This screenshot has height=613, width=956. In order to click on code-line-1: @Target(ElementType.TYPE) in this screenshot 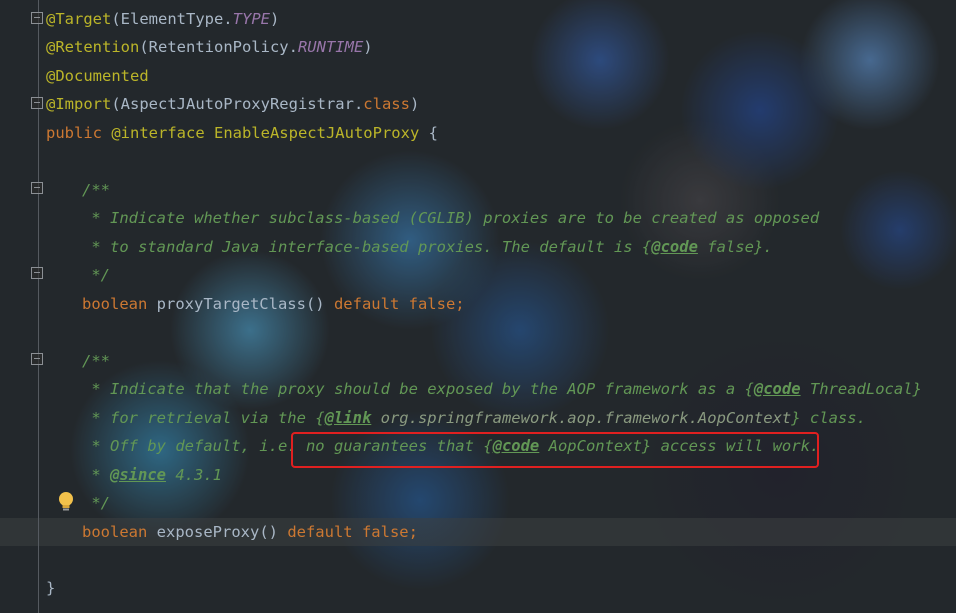, I will do `click(162, 19)`.